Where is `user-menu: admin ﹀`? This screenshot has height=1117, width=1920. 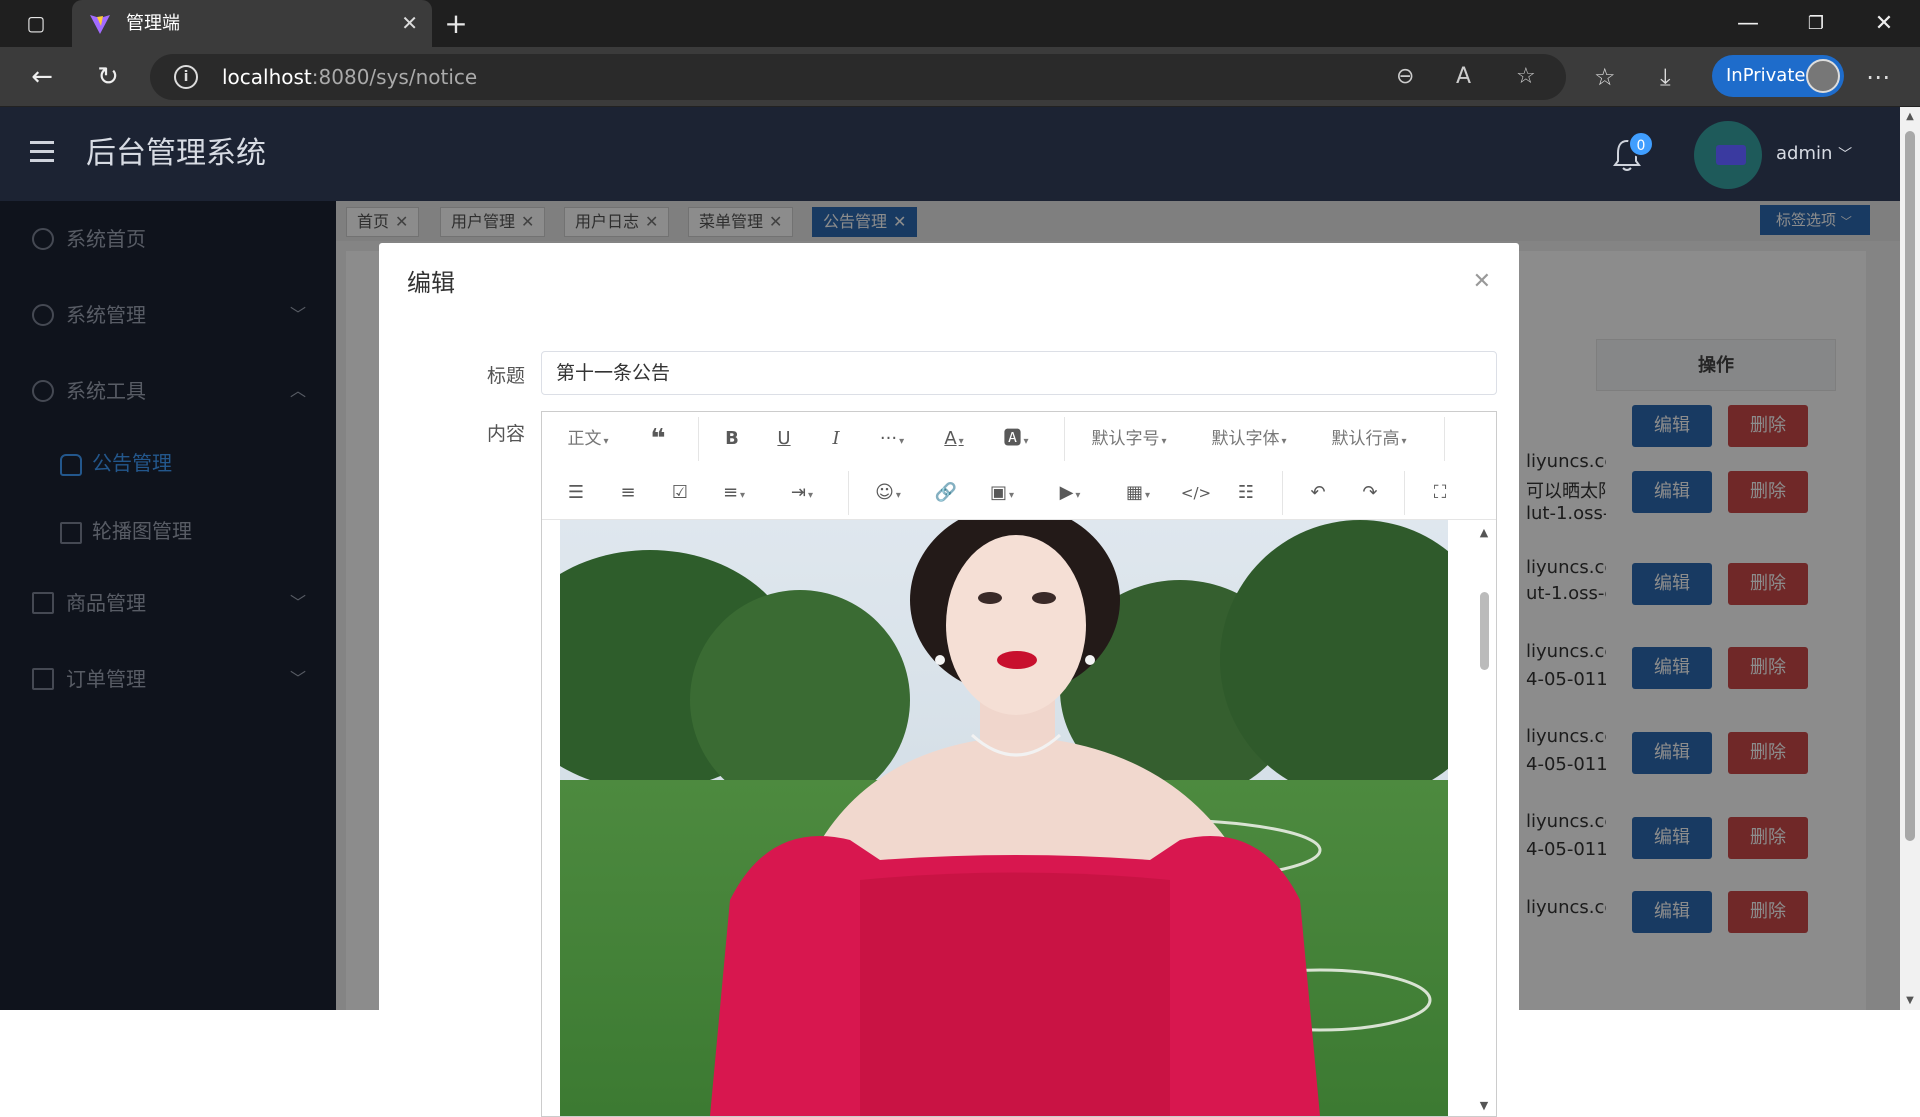 user-menu: admin ﹀ is located at coordinates (1814, 154).